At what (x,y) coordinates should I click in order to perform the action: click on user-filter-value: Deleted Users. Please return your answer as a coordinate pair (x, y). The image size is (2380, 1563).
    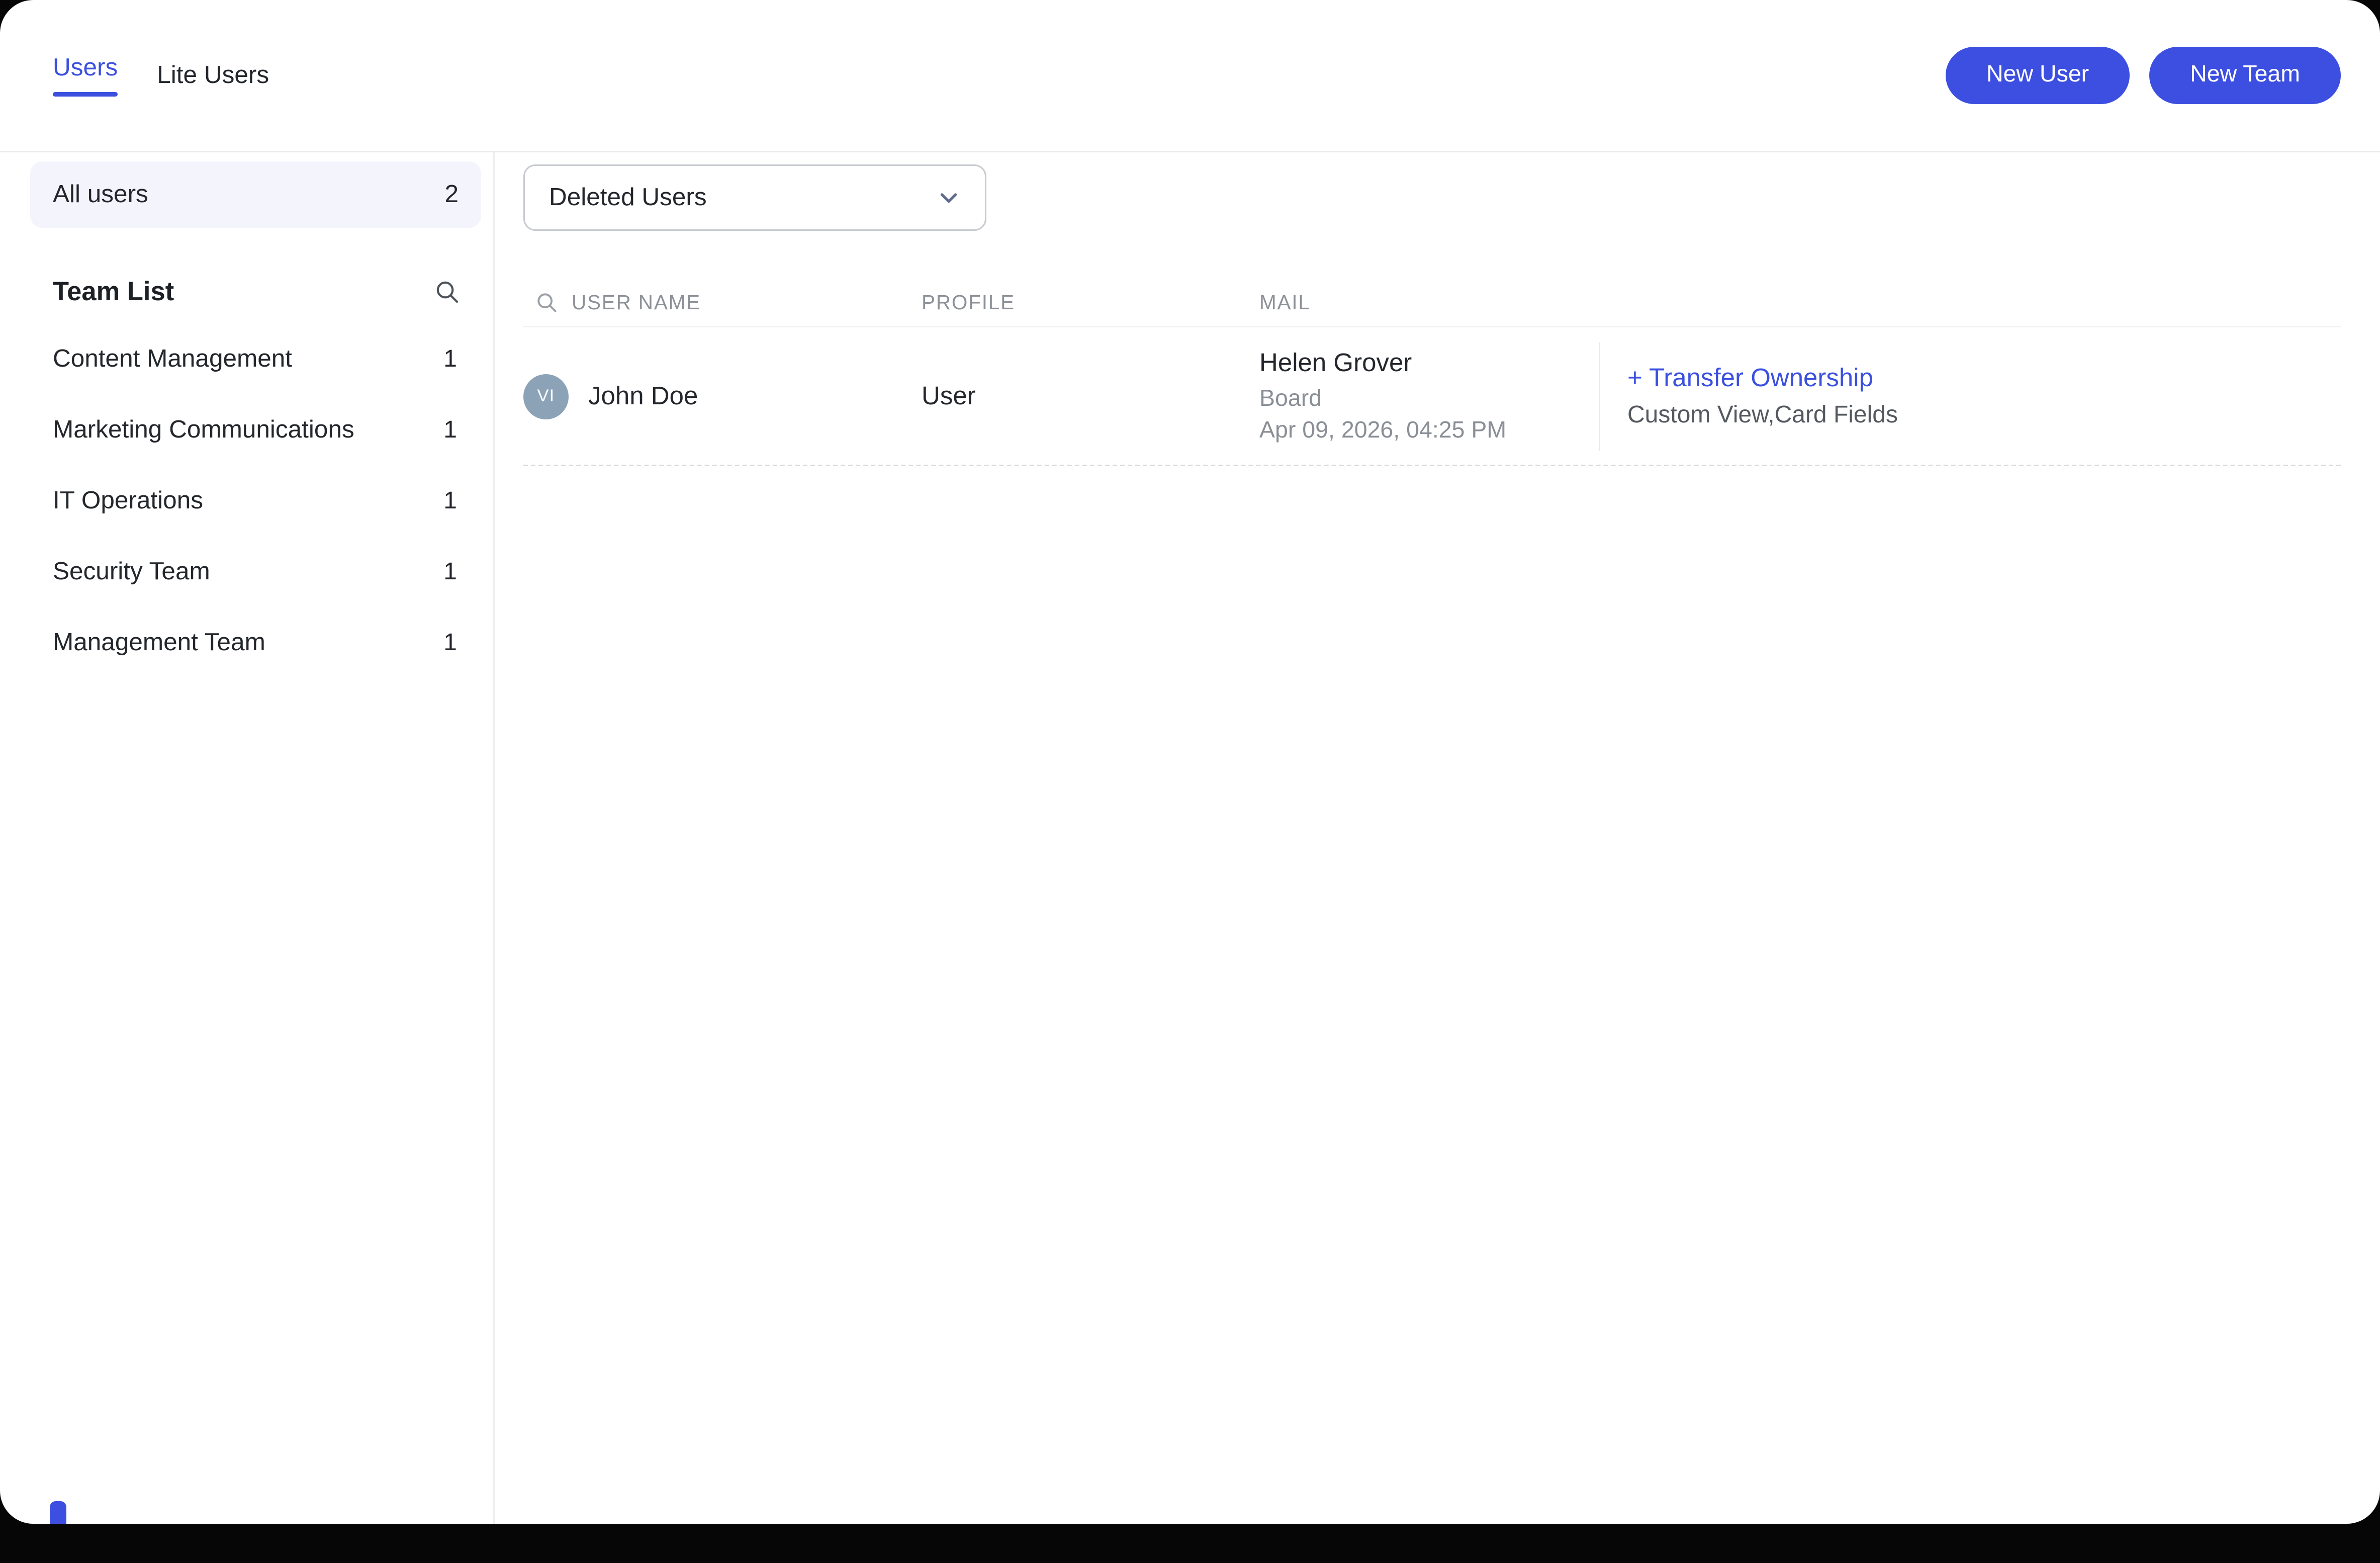
    Looking at the image, I should click on (628, 197).